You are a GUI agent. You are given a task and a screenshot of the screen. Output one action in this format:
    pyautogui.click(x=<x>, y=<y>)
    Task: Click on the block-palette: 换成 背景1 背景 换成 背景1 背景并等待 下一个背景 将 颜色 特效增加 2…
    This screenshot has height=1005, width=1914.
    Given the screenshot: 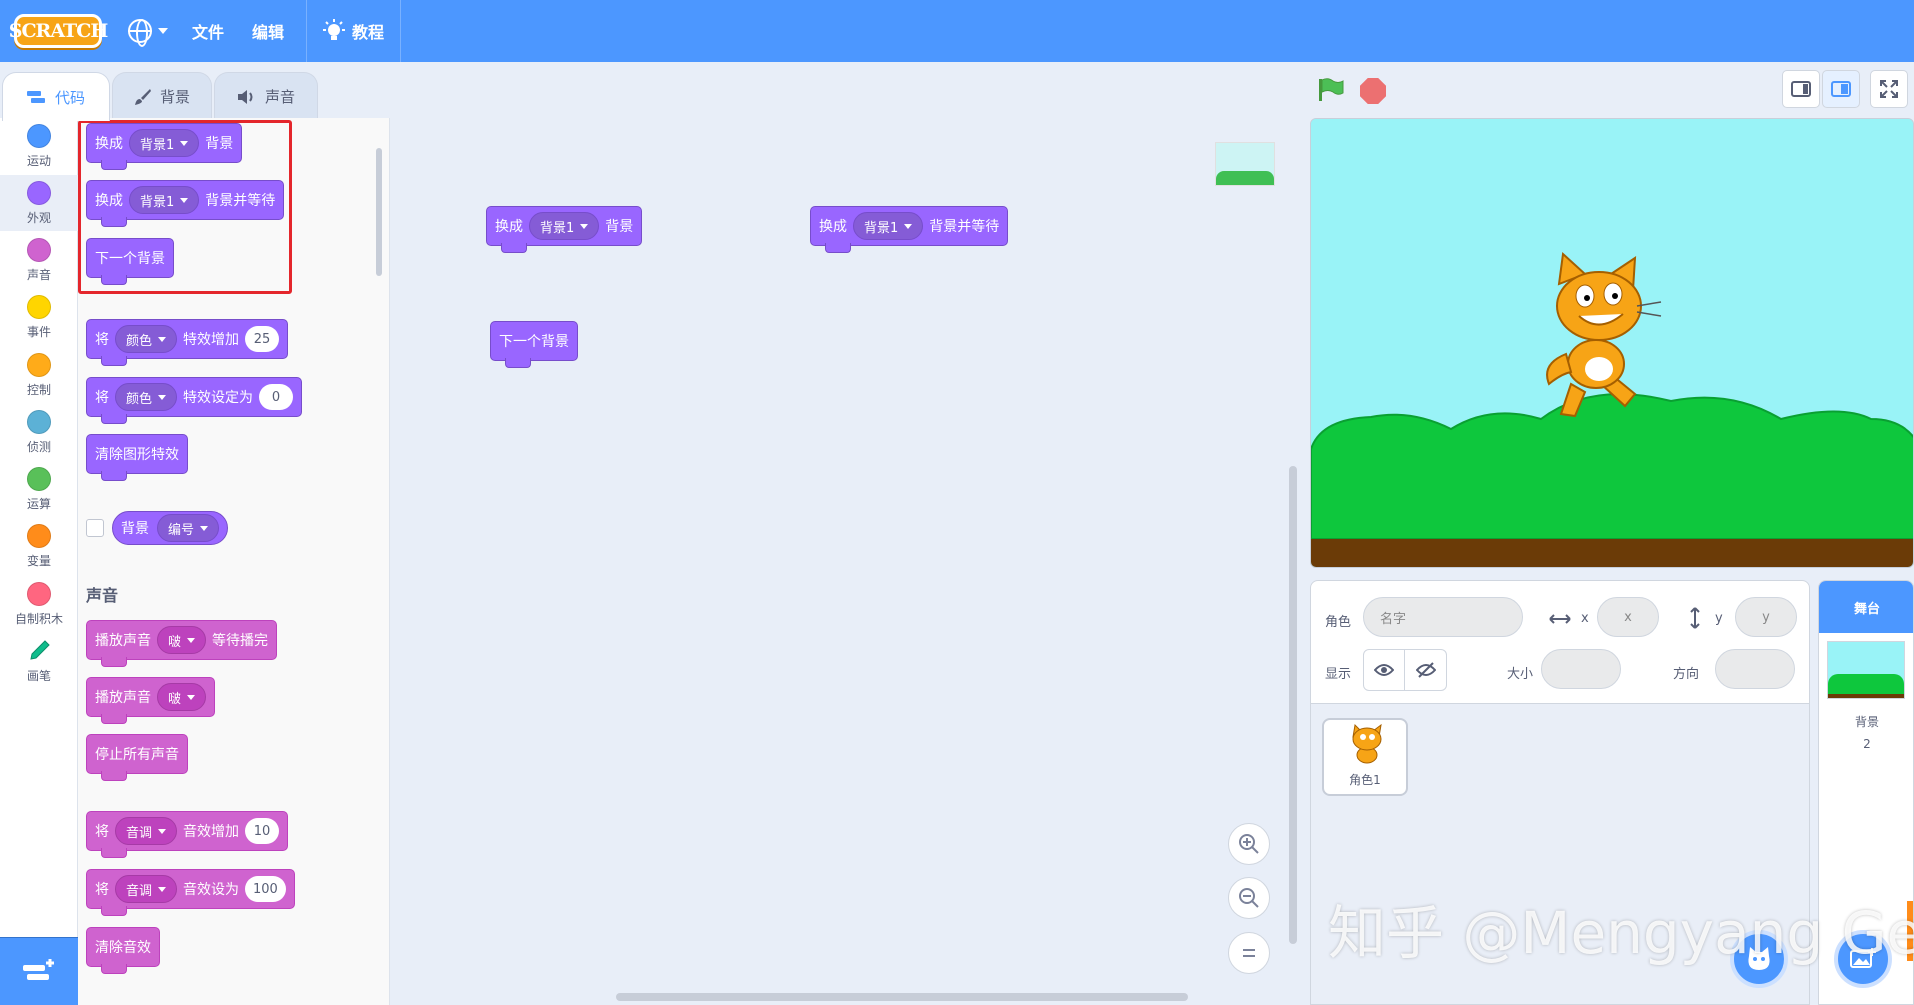 What is the action you would take?
    pyautogui.click(x=234, y=561)
    